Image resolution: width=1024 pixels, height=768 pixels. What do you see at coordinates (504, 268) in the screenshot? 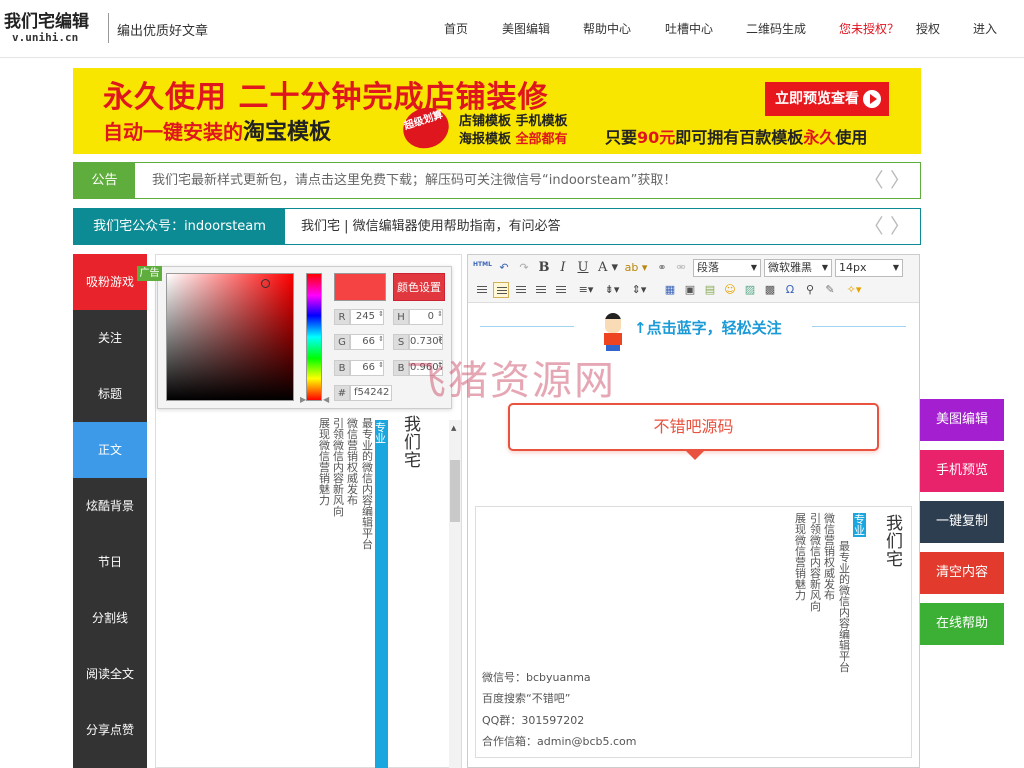
I see `undo-icon: ↶` at bounding box center [504, 268].